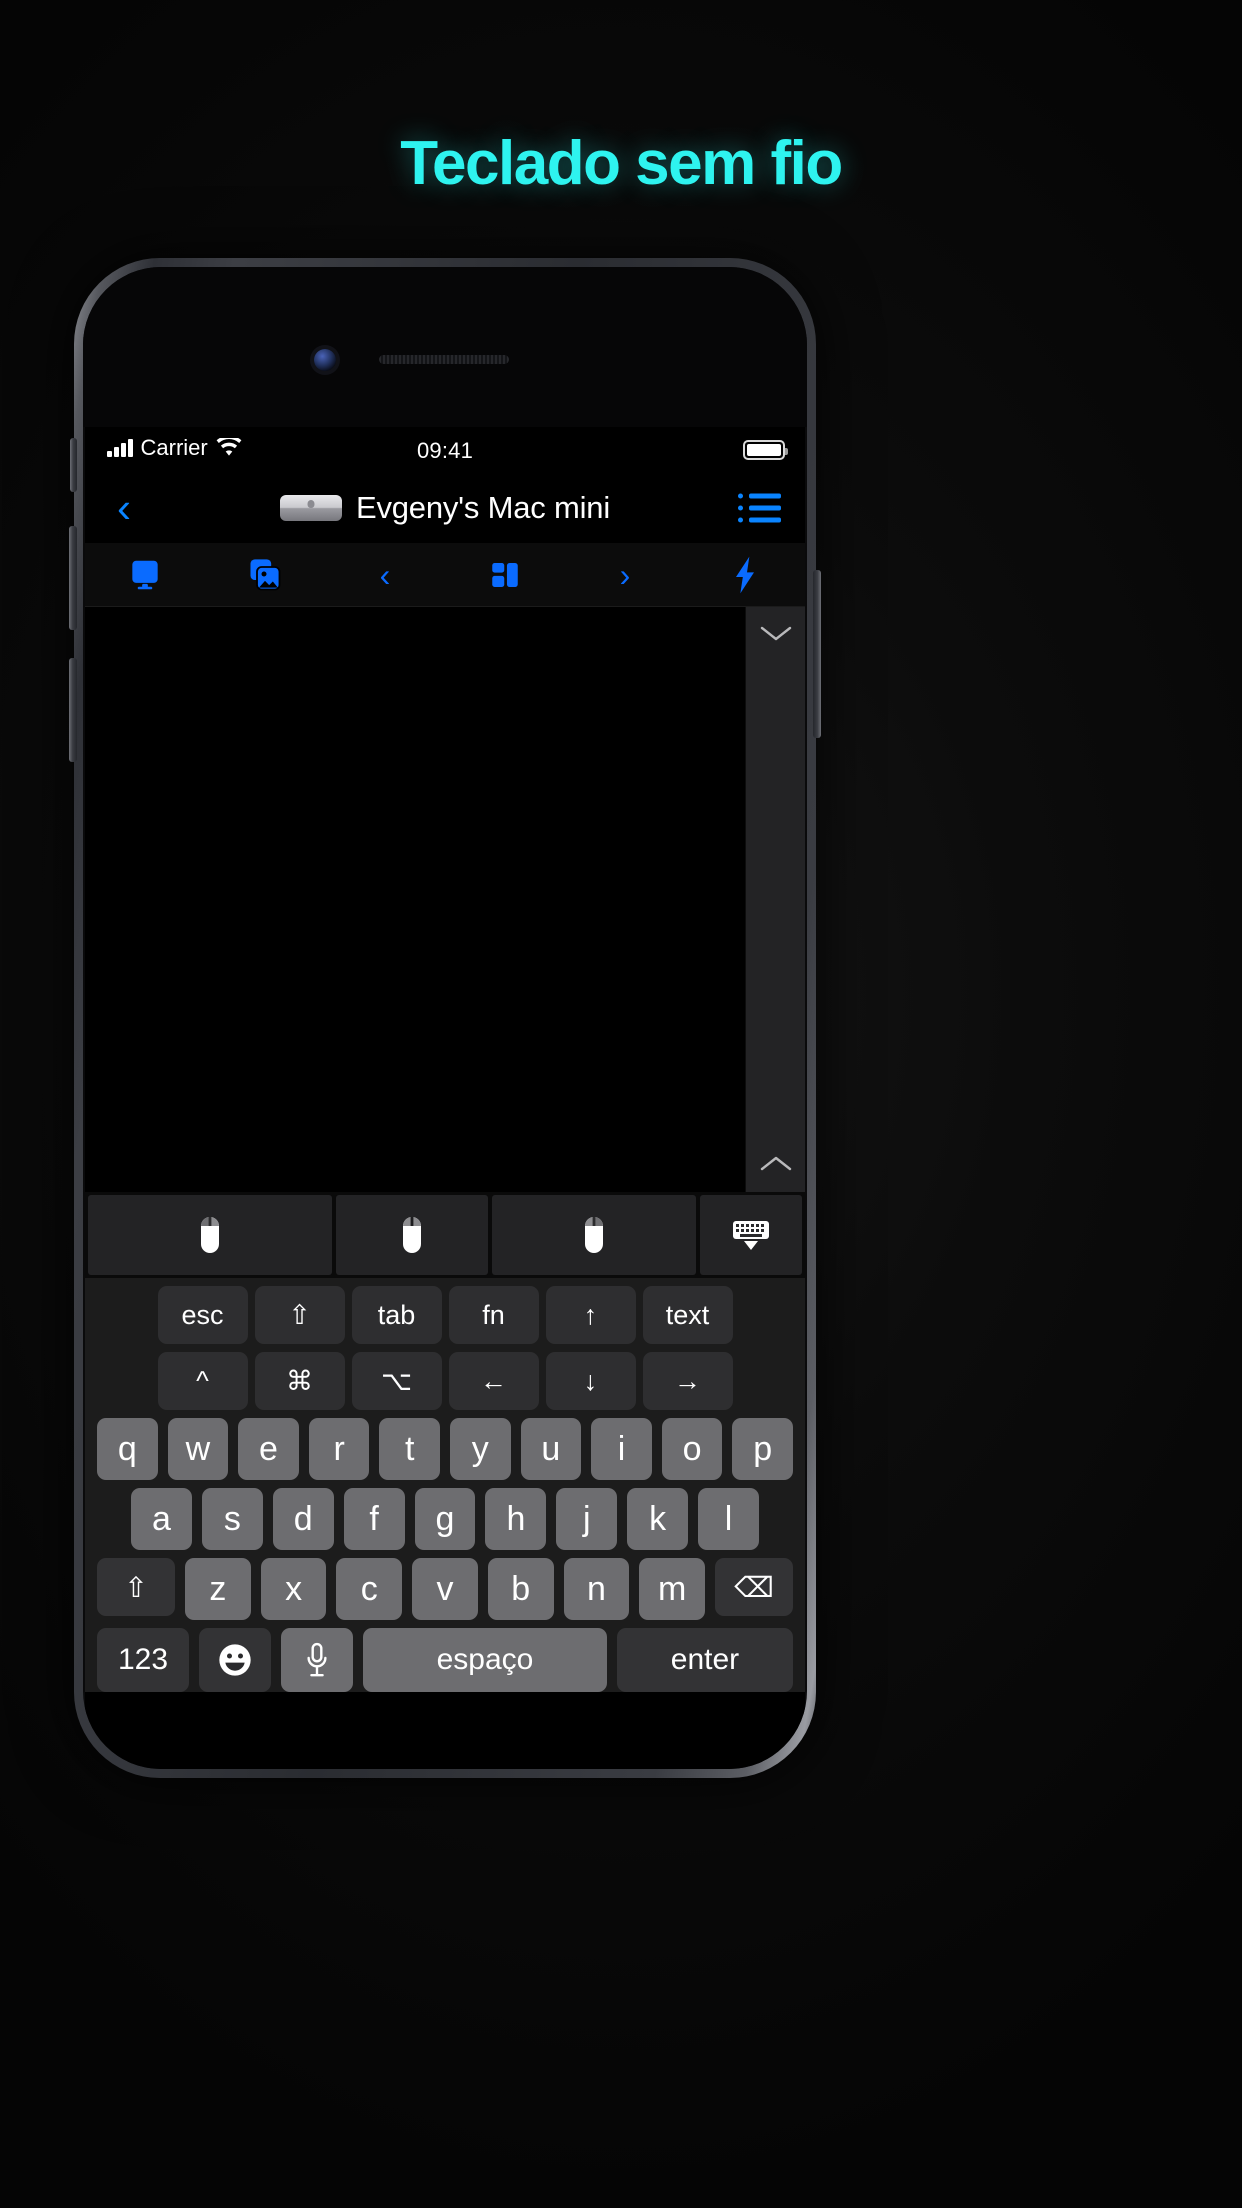  I want to click on status-bar: Carrier 09:41, so click(445, 450).